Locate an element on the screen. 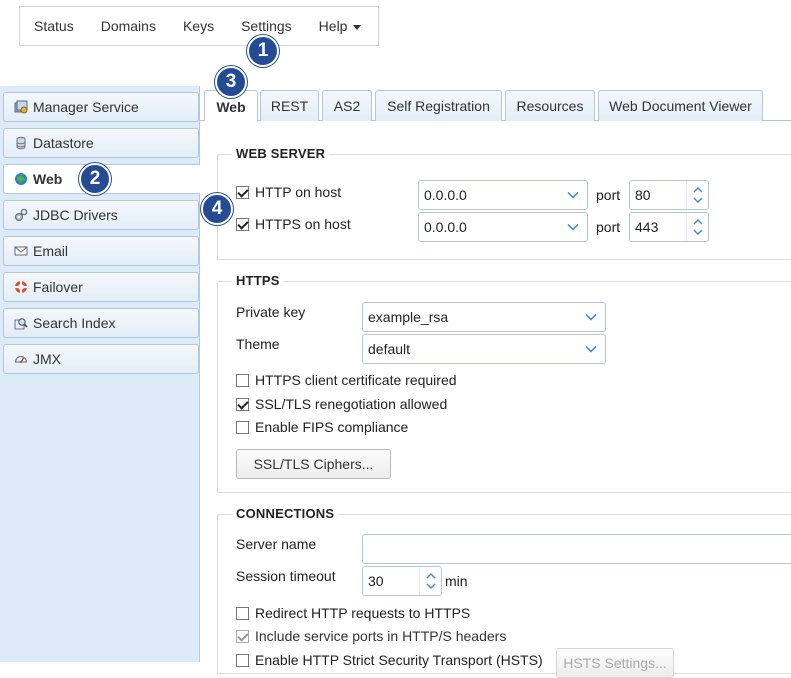 Image resolution: width=791 pixels, height=678 pixels. sidebar-item-label: Failover is located at coordinates (58, 287).